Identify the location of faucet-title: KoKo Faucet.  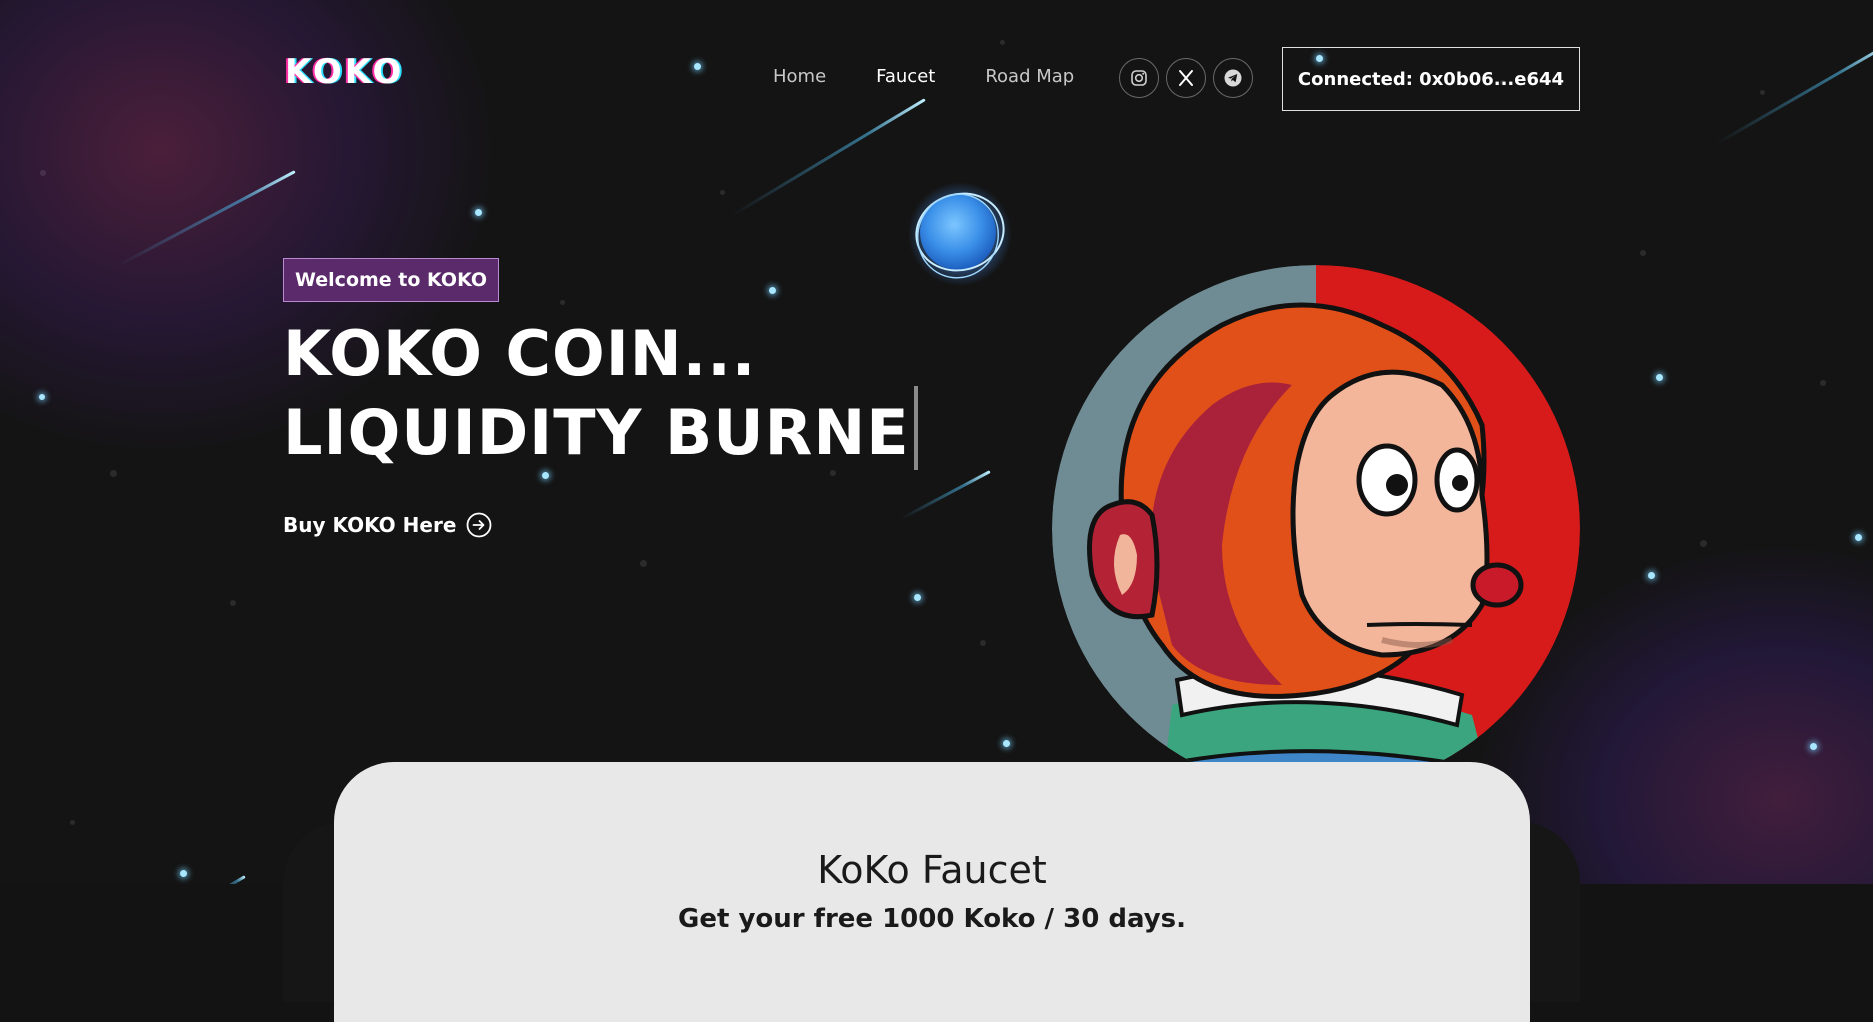
(932, 870).